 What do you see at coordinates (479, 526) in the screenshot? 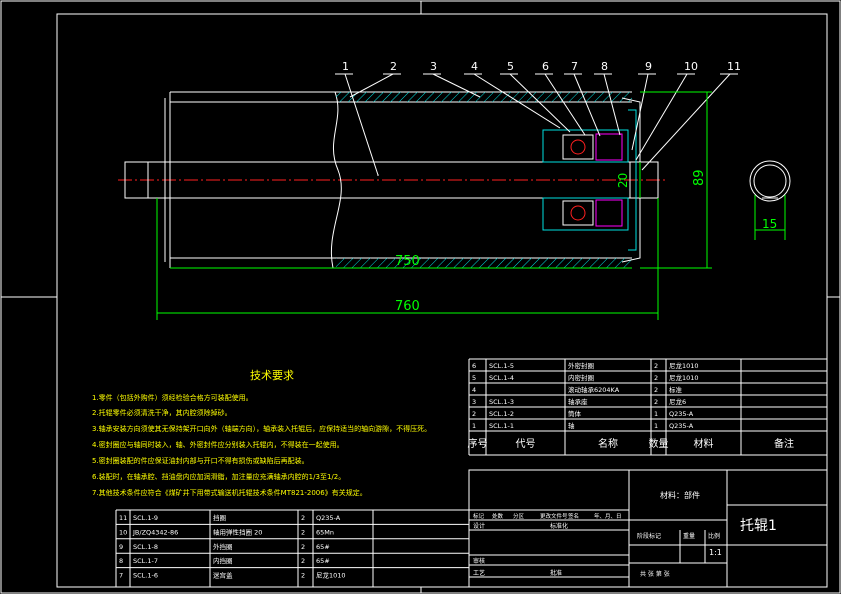
I see `design-label: 设计` at bounding box center [479, 526].